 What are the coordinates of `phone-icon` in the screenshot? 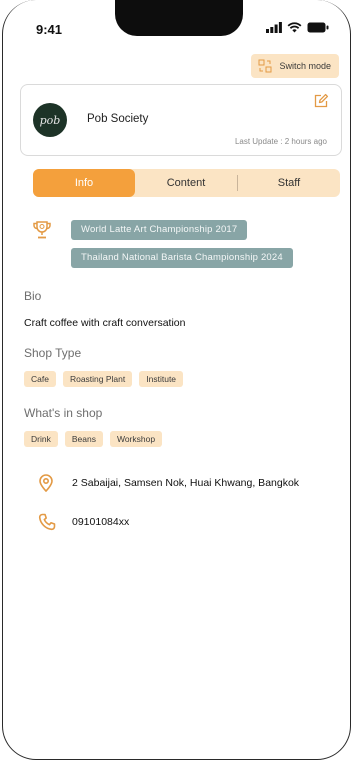 It's located at (47, 522).